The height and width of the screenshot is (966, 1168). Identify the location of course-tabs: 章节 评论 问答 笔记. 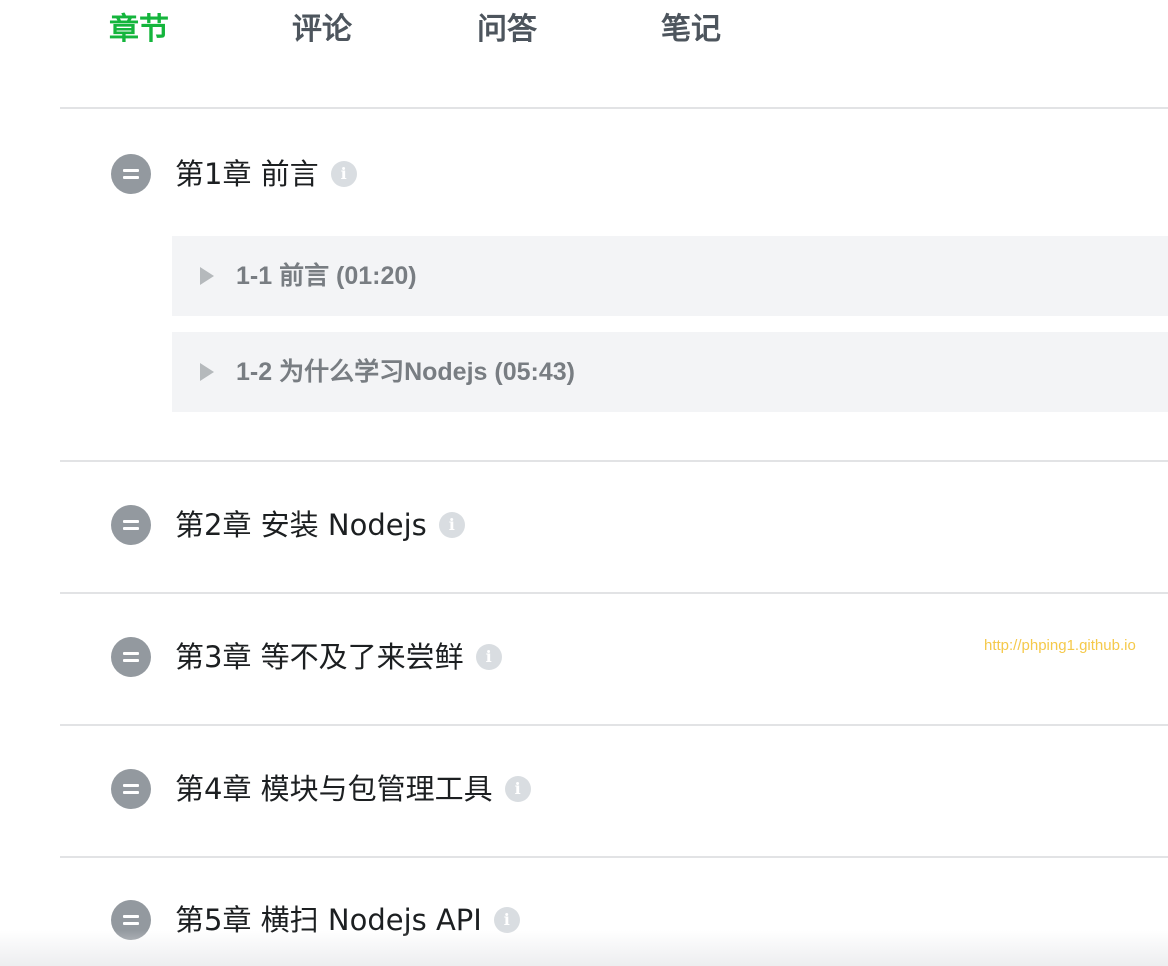
(584, 31).